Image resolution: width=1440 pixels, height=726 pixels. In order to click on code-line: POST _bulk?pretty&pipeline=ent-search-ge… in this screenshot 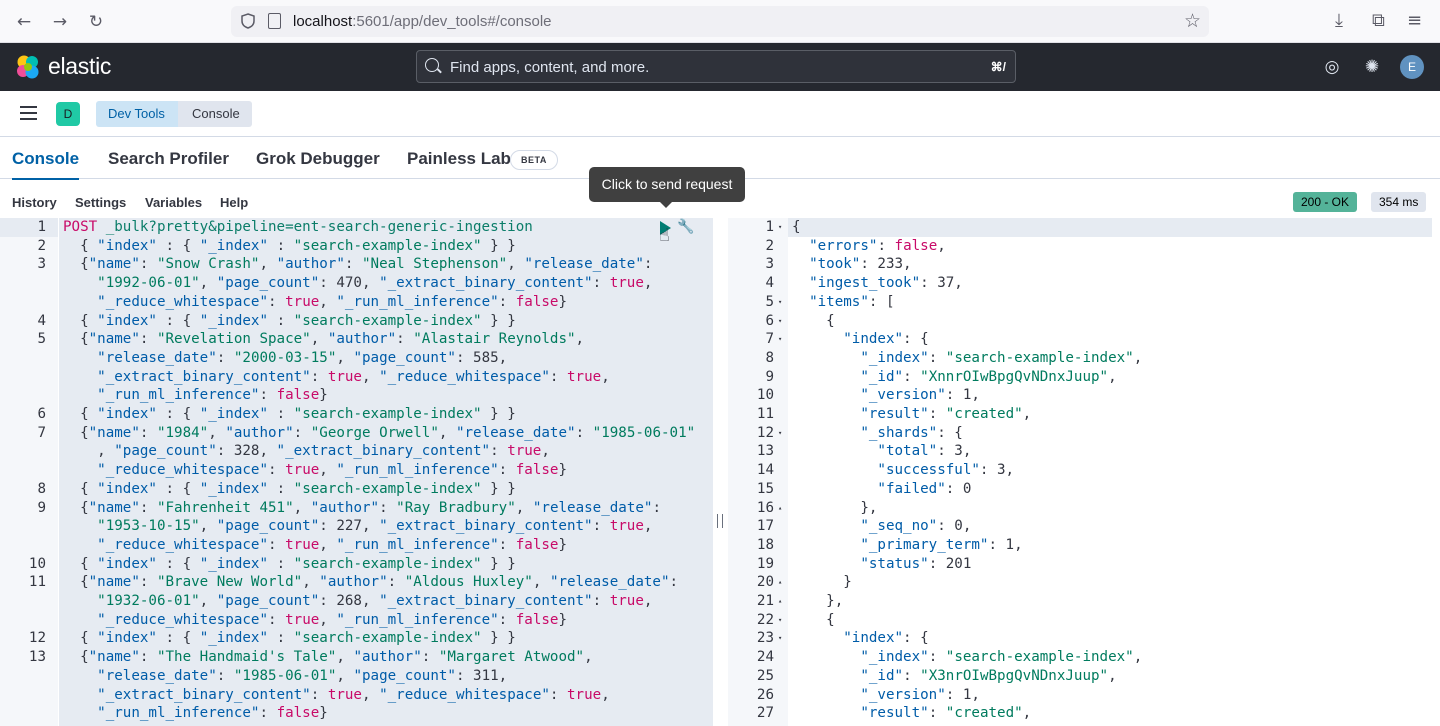, I will do `click(298, 227)`.